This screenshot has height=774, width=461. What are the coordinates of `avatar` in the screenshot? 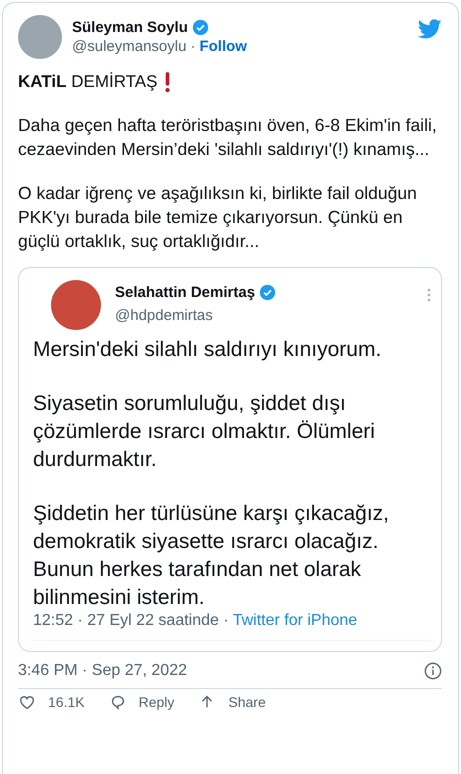 It's located at (76, 305).